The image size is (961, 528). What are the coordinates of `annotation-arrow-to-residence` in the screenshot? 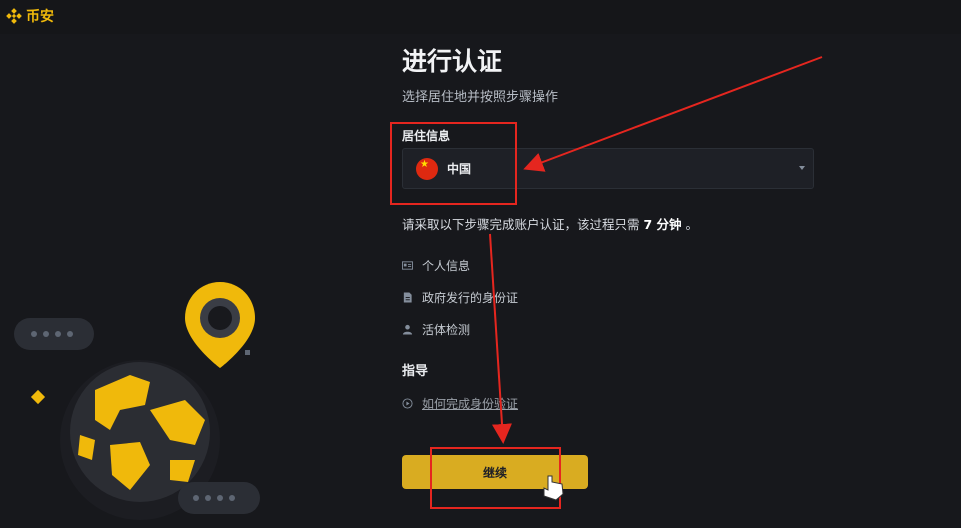 It's located at (673, 114).